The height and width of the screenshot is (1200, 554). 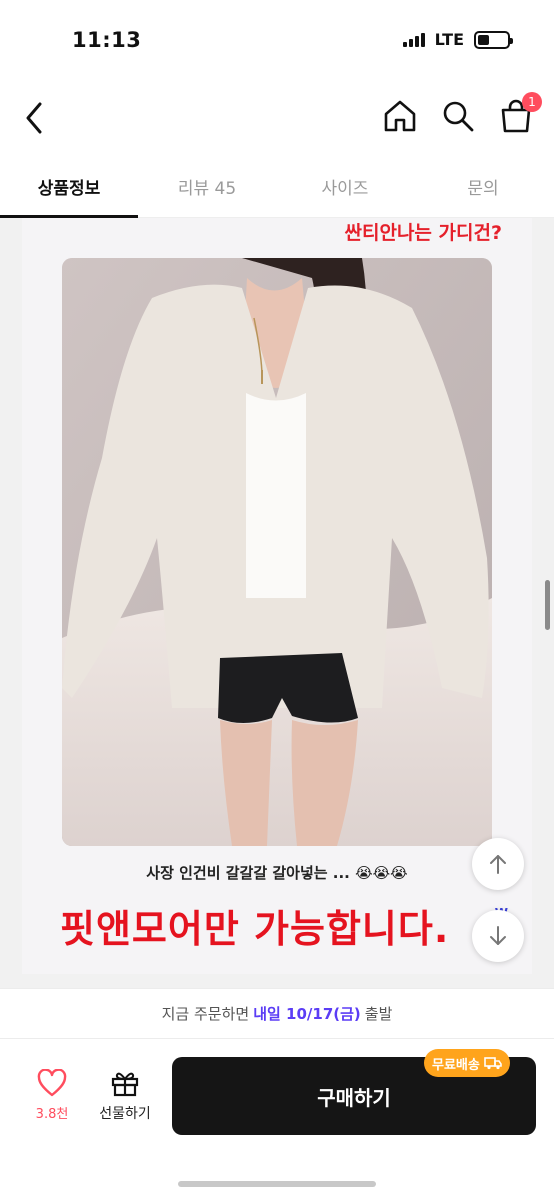 I want to click on chevron-left-icon, so click(x=34, y=118).